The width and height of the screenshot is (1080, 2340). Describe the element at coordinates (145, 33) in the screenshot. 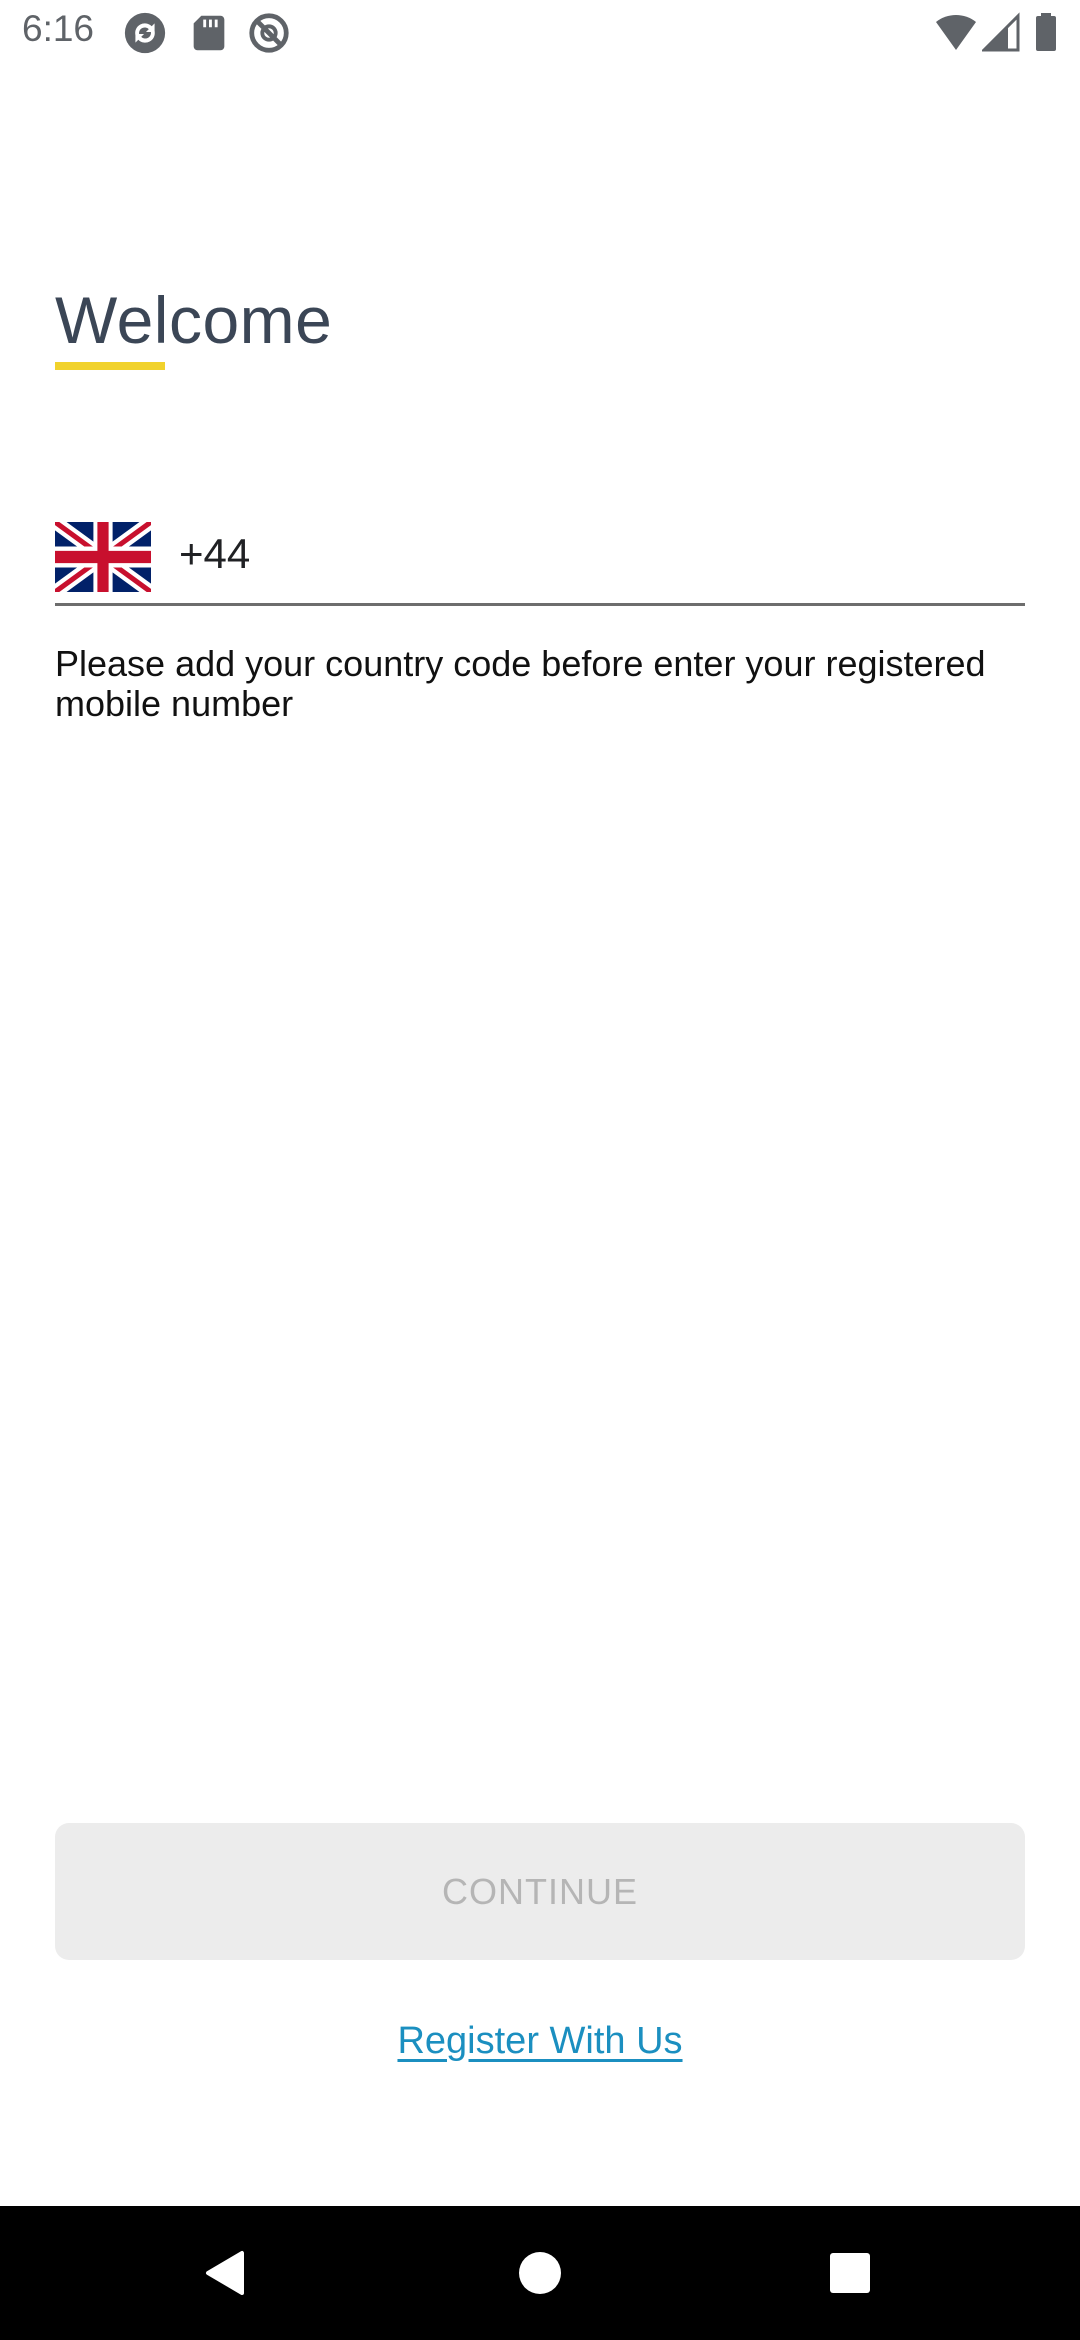

I see `sync-icon` at that location.